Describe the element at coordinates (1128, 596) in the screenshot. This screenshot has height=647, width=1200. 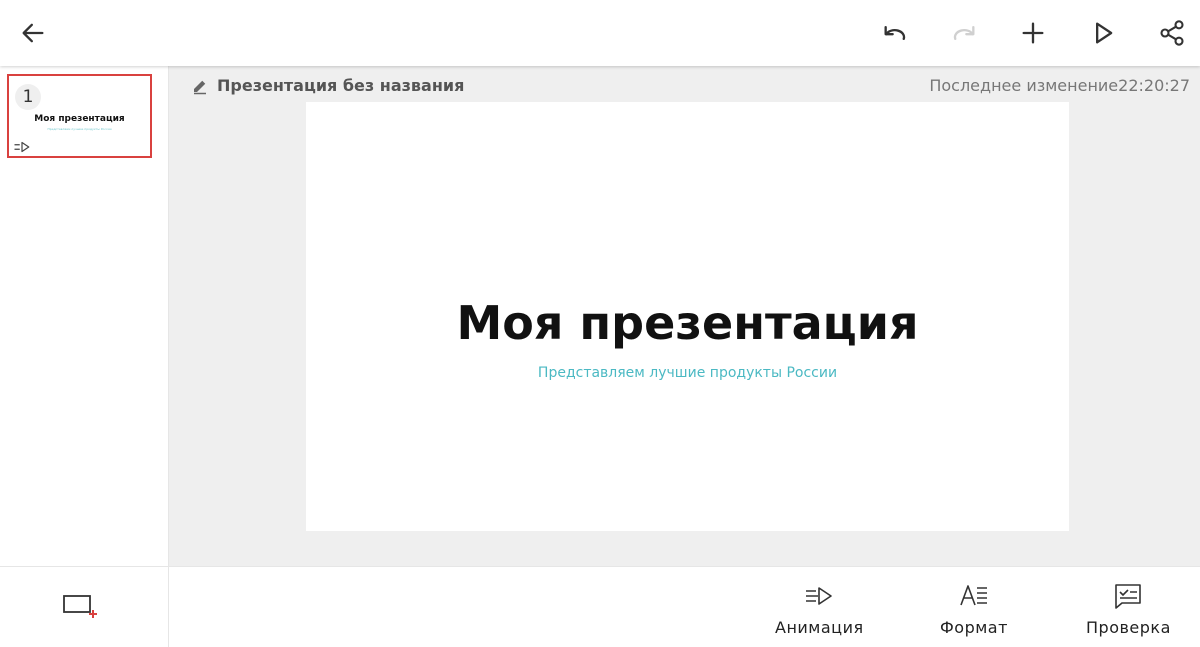
I see `review-icon` at that location.